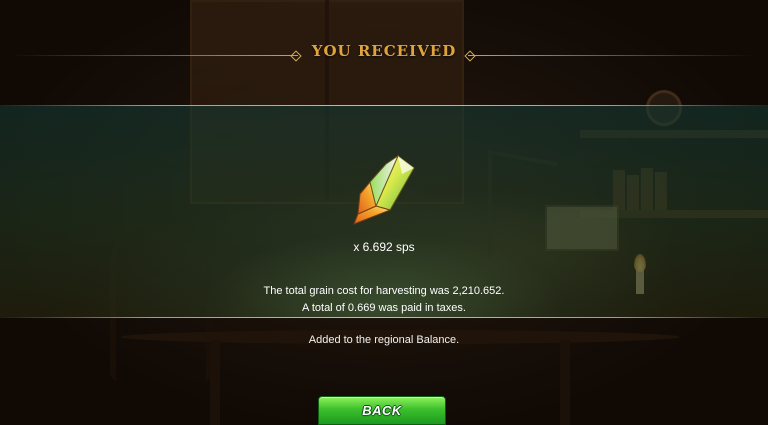 Image resolution: width=768 pixels, height=425 pixels. I want to click on sps-crystal-icon, so click(384, 189).